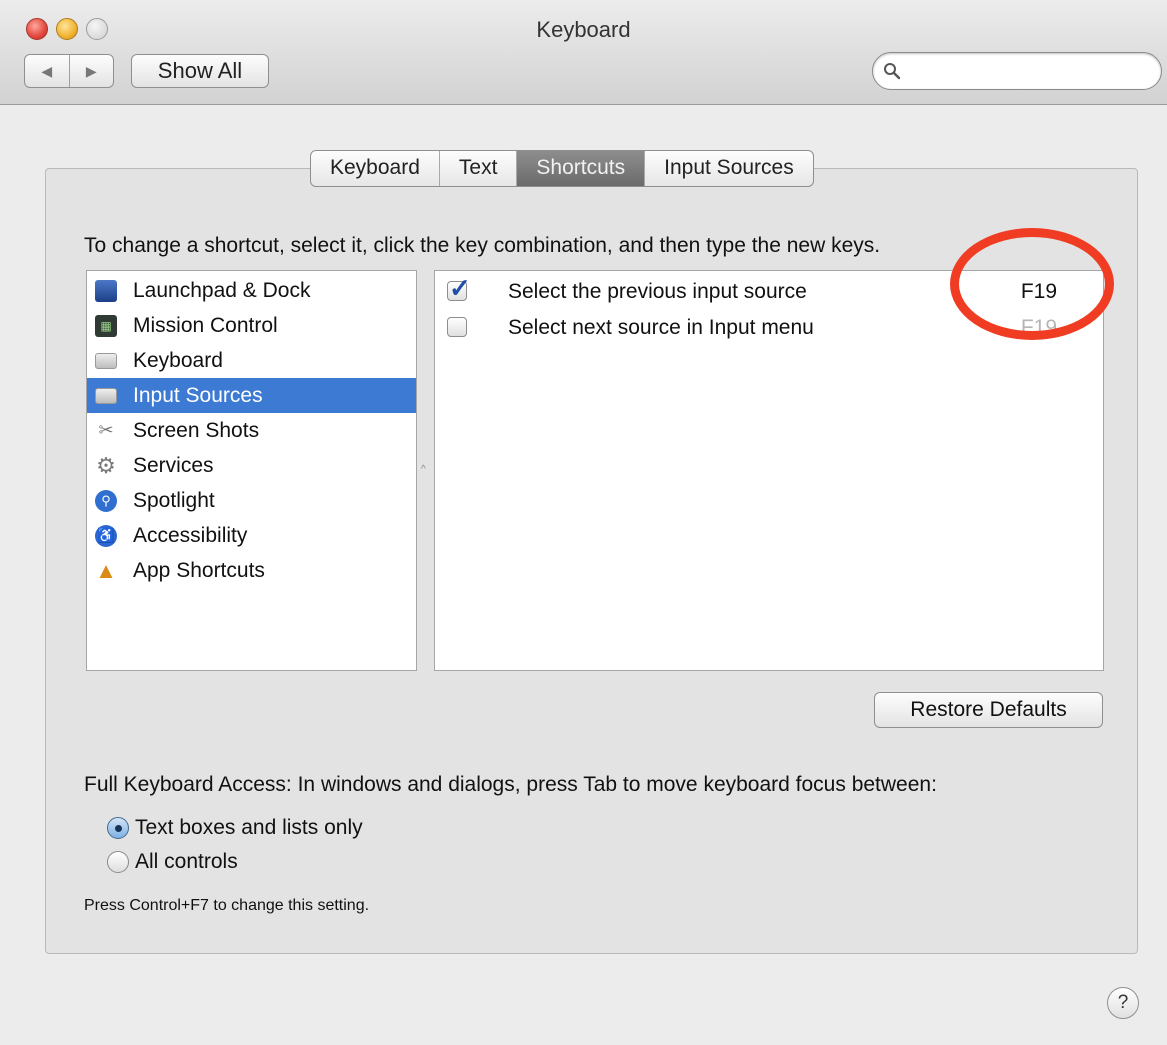 The height and width of the screenshot is (1045, 1167). I want to click on accessibility-icon: ♿, so click(106, 535).